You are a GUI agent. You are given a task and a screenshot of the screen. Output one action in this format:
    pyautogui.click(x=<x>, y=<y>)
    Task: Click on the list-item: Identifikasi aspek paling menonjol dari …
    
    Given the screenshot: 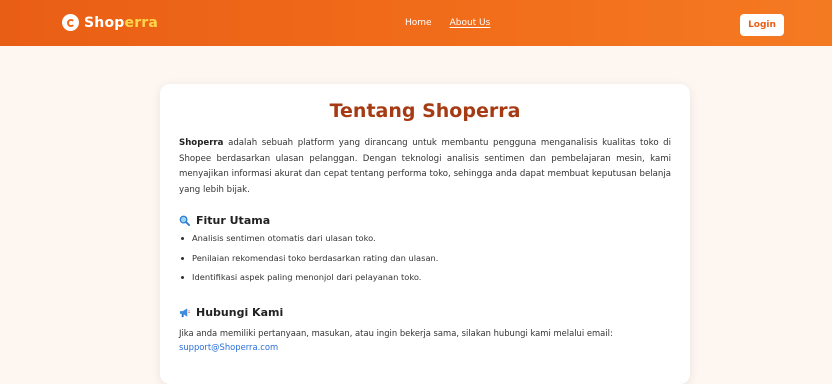 What is the action you would take?
    pyautogui.click(x=308, y=282)
    